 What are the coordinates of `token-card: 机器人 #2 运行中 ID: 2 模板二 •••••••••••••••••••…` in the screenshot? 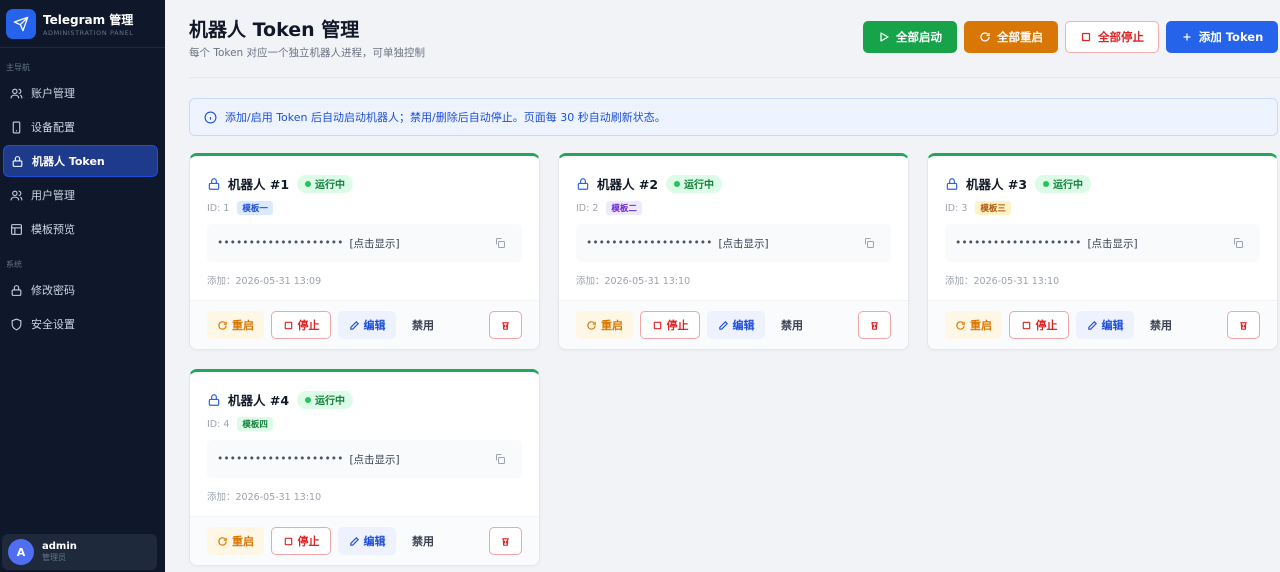 It's located at (733, 251).